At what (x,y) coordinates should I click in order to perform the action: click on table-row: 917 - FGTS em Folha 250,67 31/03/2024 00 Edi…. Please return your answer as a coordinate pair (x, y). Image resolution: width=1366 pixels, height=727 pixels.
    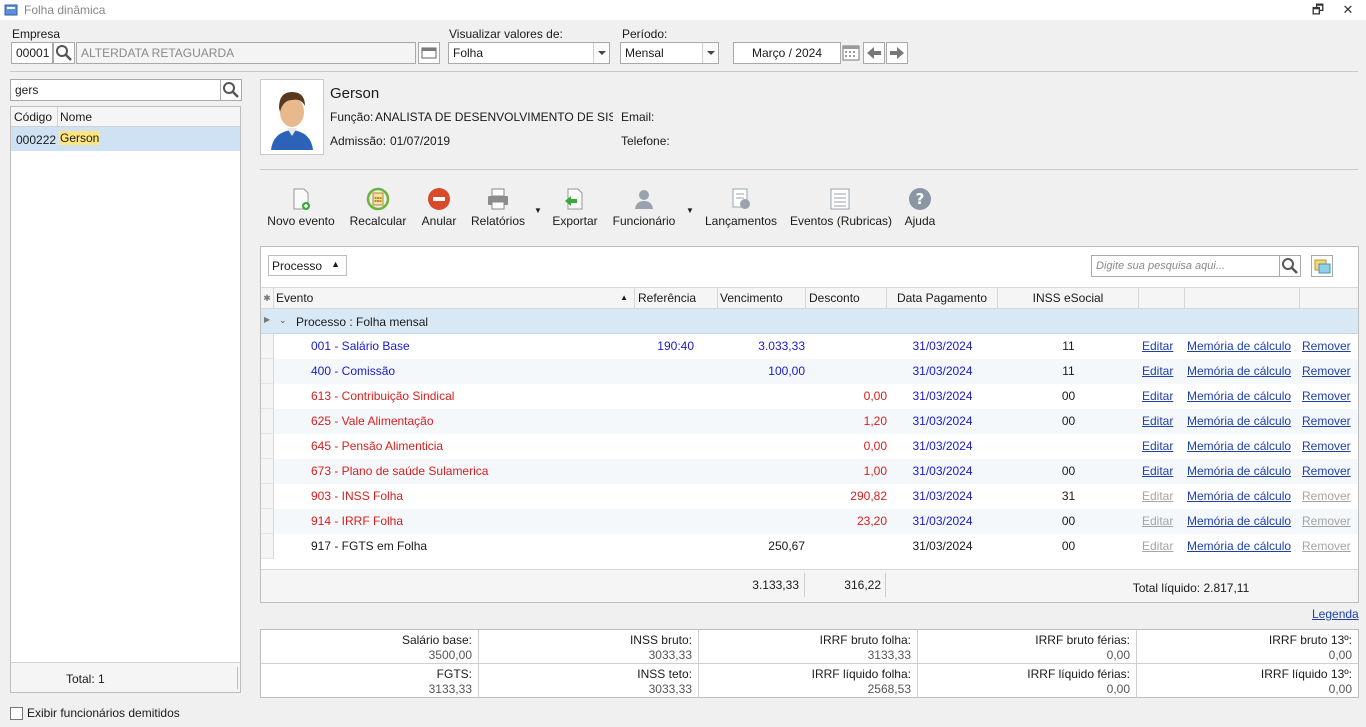
    Looking at the image, I should click on (809, 546).